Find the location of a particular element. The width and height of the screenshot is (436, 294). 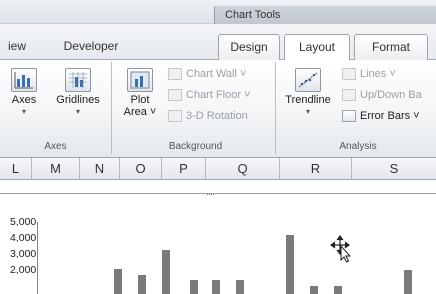

rotation-button: 3-D Rotation is located at coordinates (208, 116).